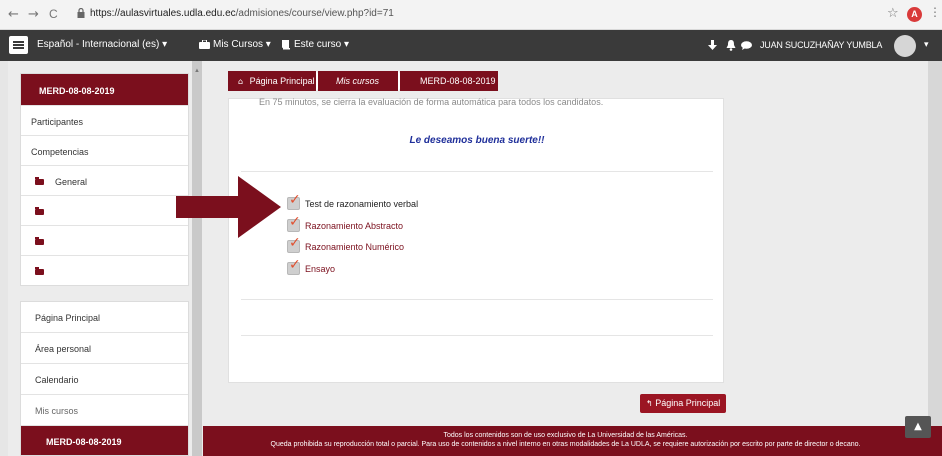 Image resolution: width=942 pixels, height=456 pixels. I want to click on url-path: /admisiones/course/view.php?id=71, so click(314, 13).